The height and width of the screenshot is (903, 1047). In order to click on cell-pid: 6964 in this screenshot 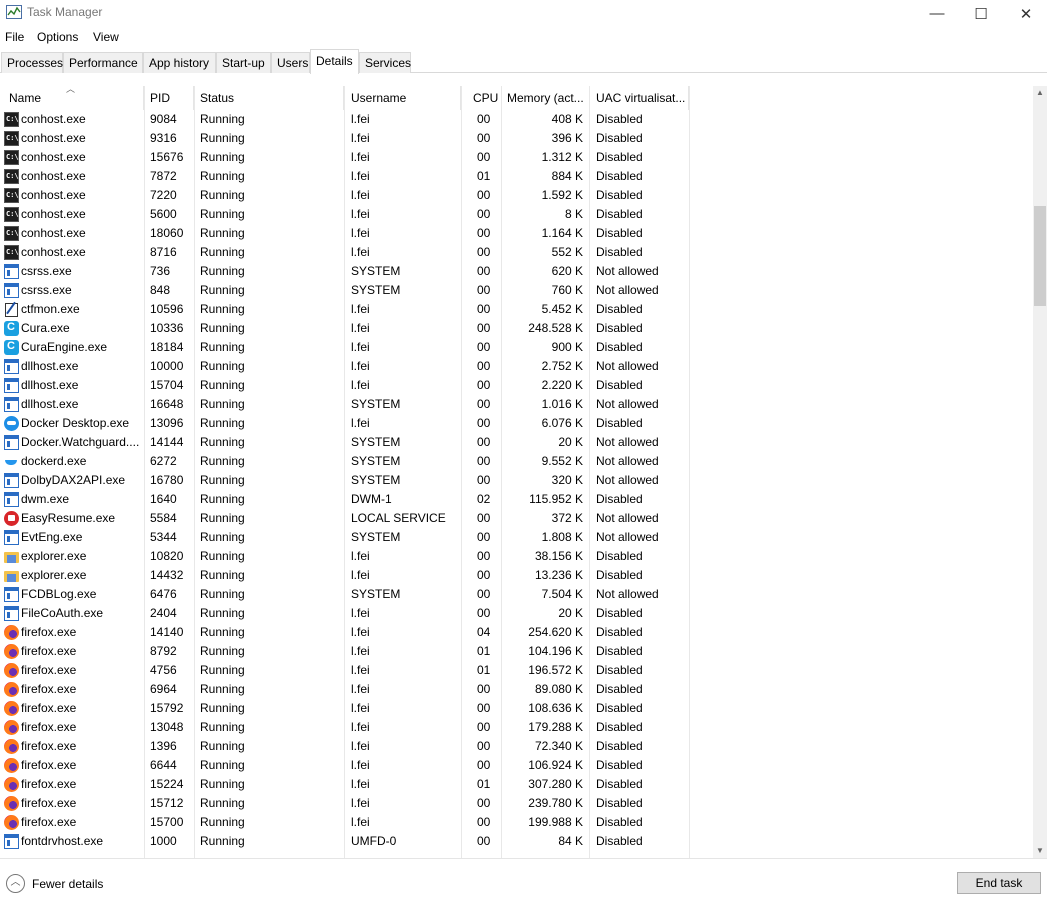, I will do `click(163, 689)`.